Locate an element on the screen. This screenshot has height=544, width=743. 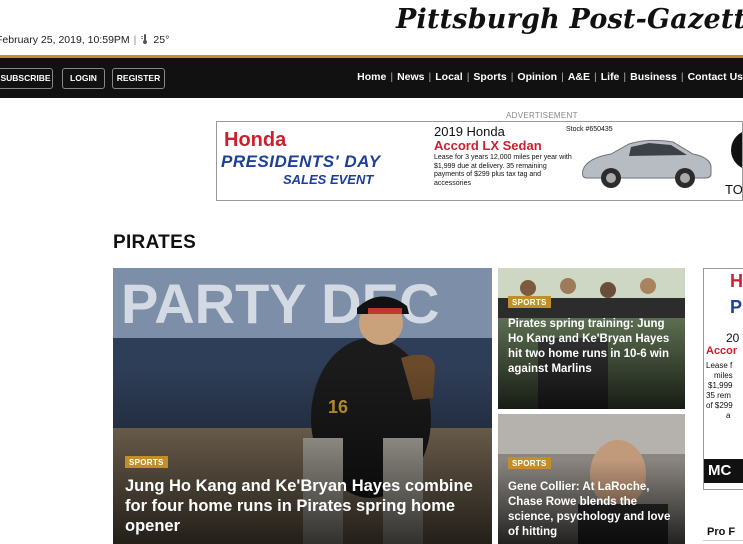
nav-contact-us: Contact Us is located at coordinates (715, 77).